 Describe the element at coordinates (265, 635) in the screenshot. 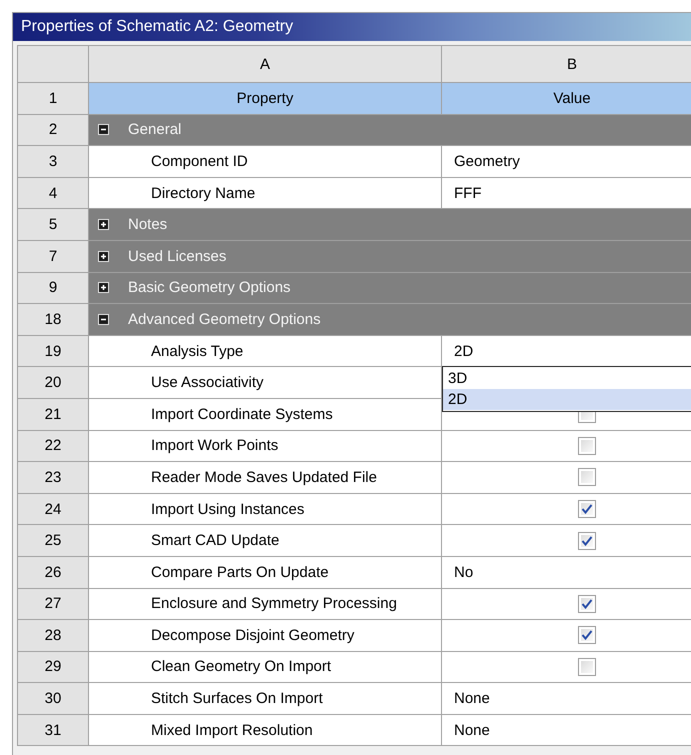

I see `property-name: Decompose Disjoint Geometry` at that location.